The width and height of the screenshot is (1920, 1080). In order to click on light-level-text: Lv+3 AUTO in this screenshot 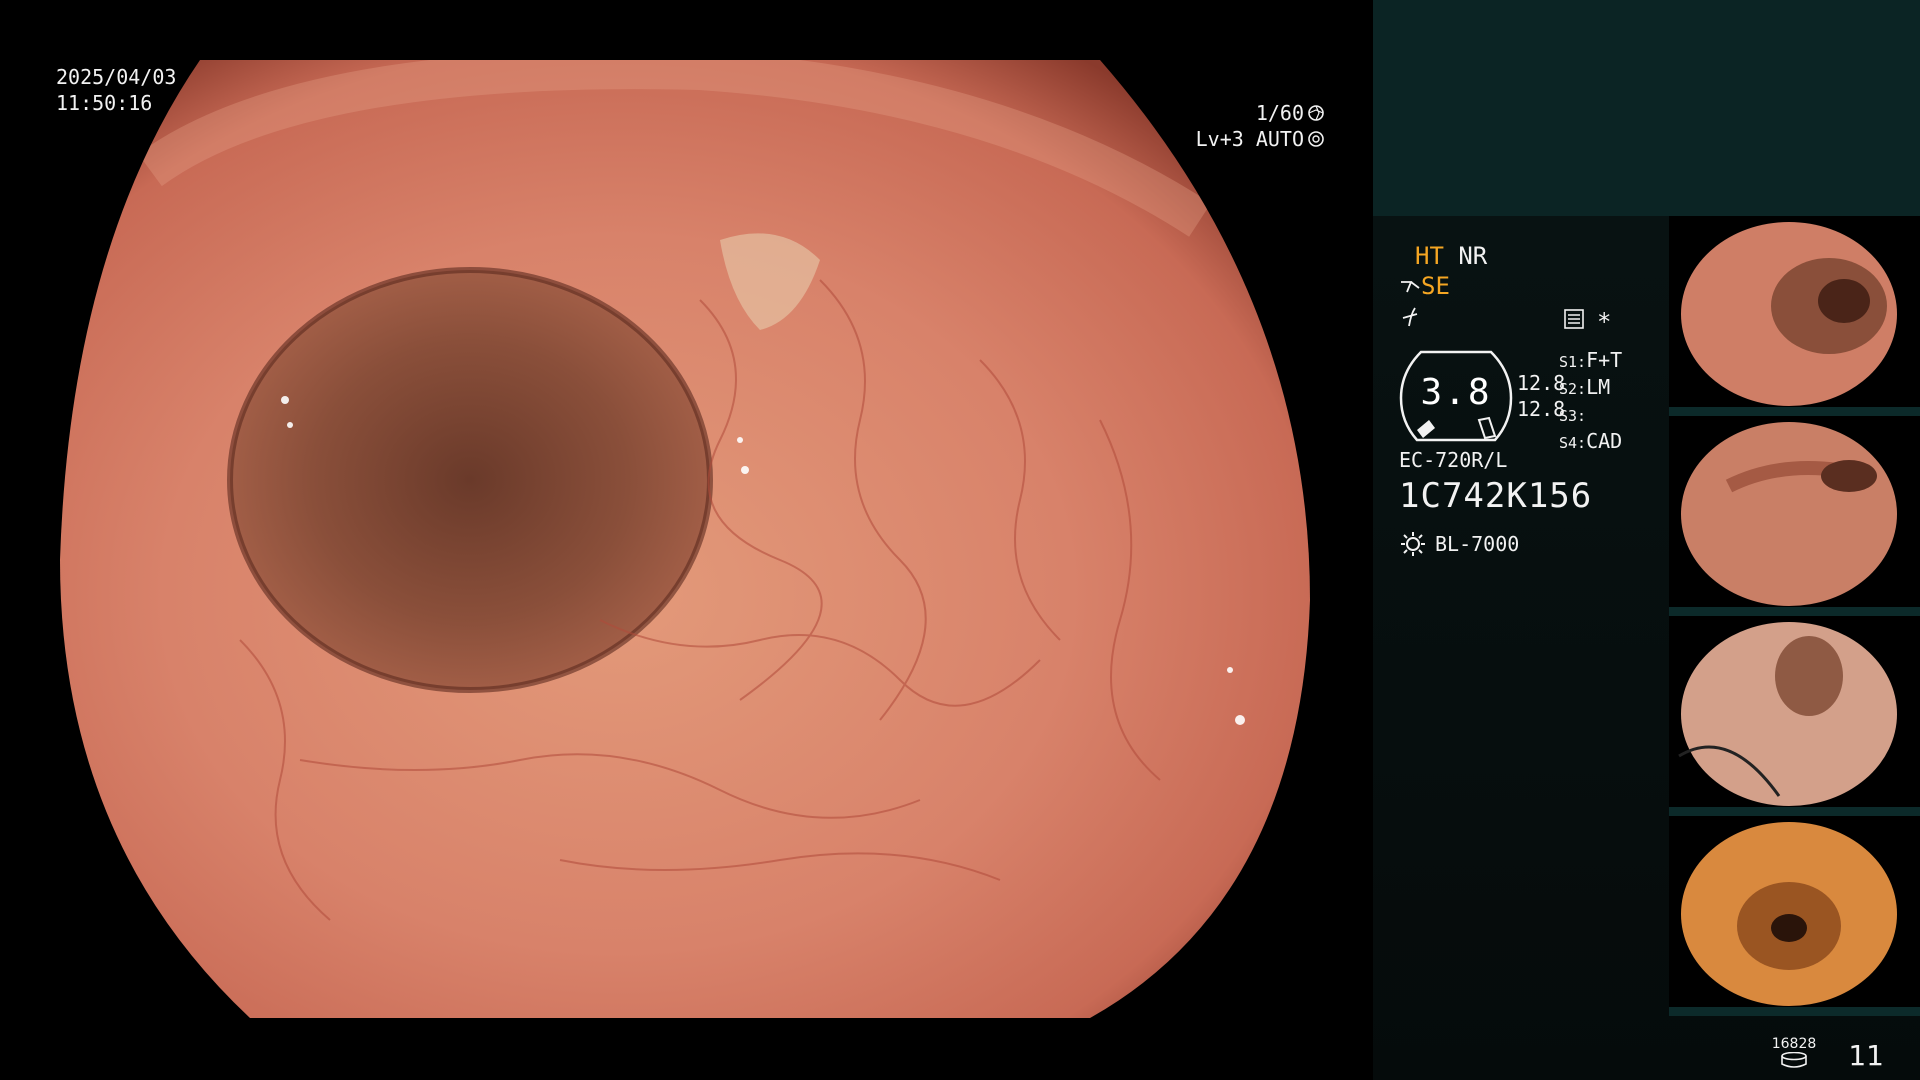, I will do `click(1249, 139)`.